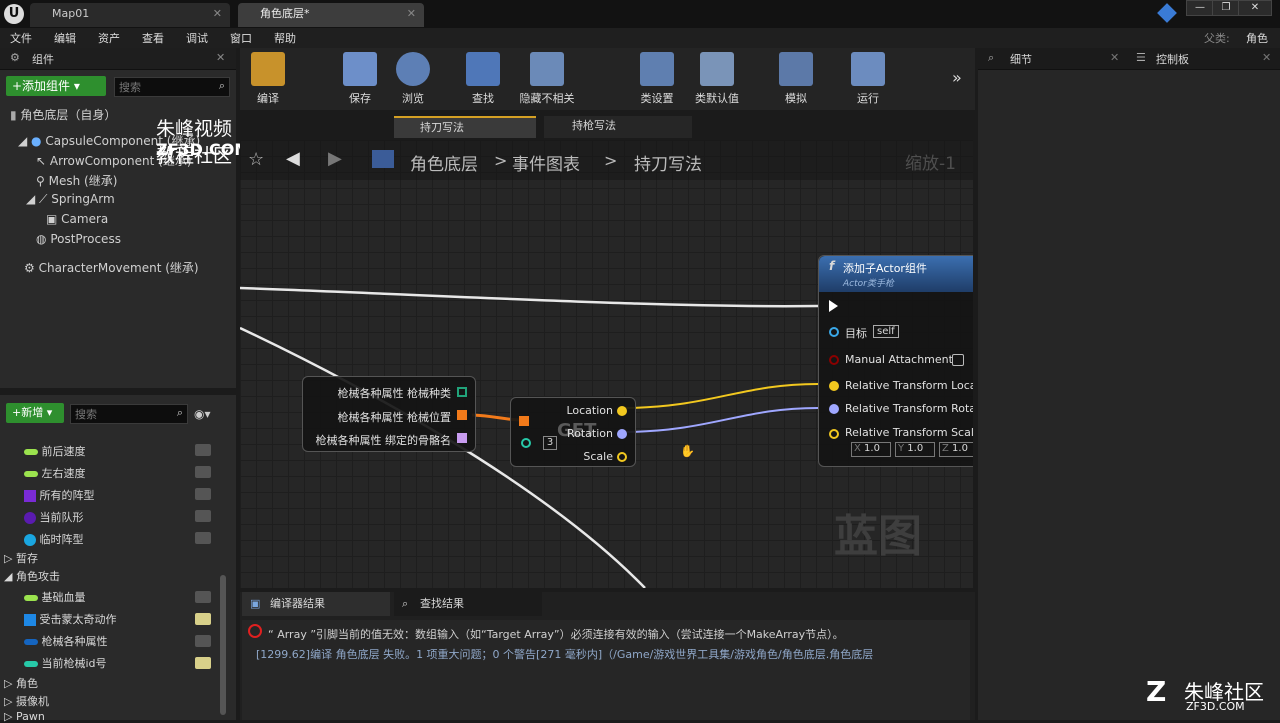  What do you see at coordinates (70, 619) in the screenshot?
I see `var-row: 受击蒙太奇动作` at bounding box center [70, 619].